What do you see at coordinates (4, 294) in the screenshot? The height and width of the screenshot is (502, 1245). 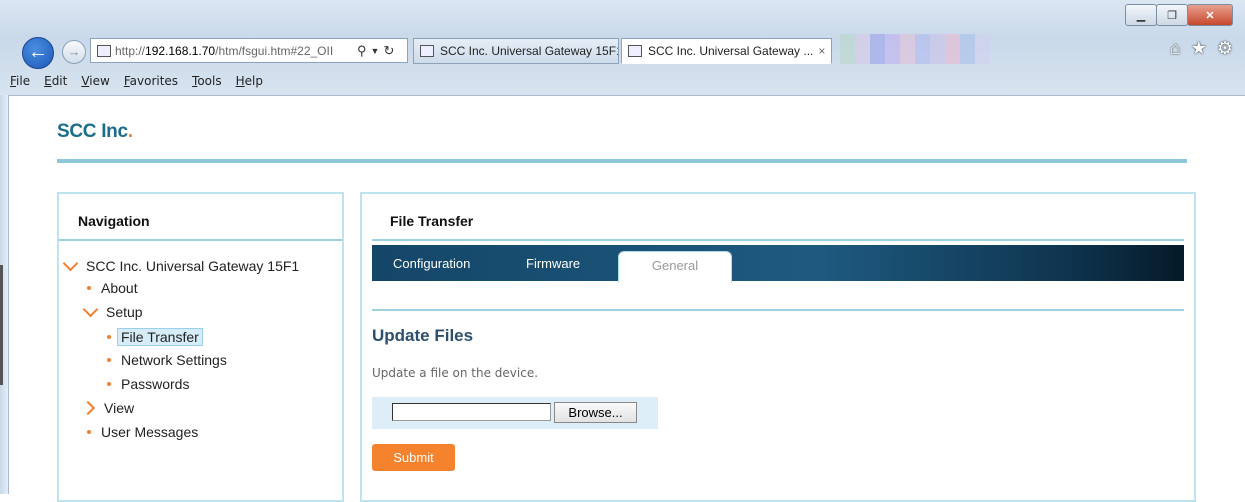 I see `window-left-frame` at bounding box center [4, 294].